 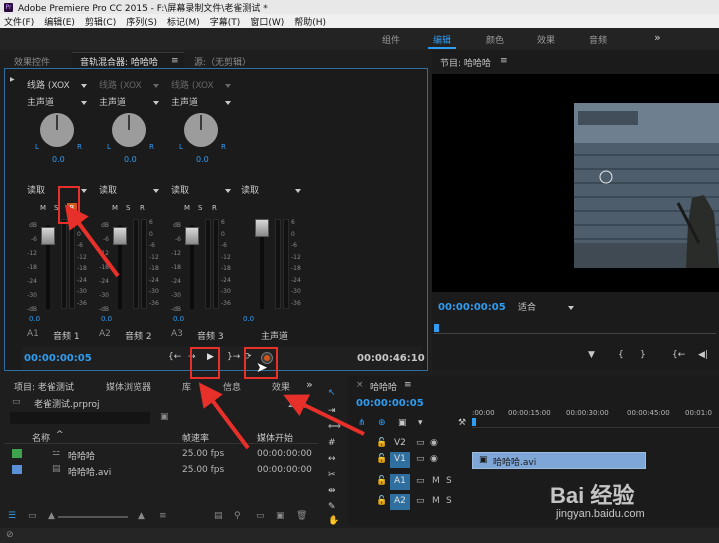 What do you see at coordinates (546, 39) in the screenshot?
I see `workspace-effects: 效果` at bounding box center [546, 39].